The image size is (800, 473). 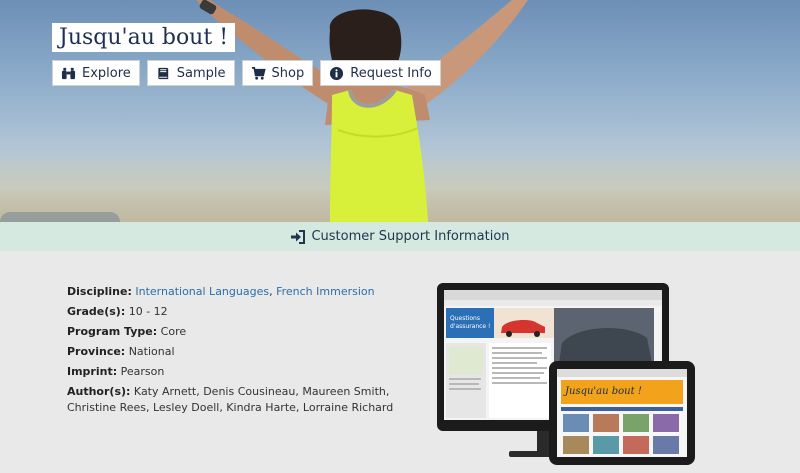 What do you see at coordinates (173, 331) in the screenshot?
I see `program-type-value: Core` at bounding box center [173, 331].